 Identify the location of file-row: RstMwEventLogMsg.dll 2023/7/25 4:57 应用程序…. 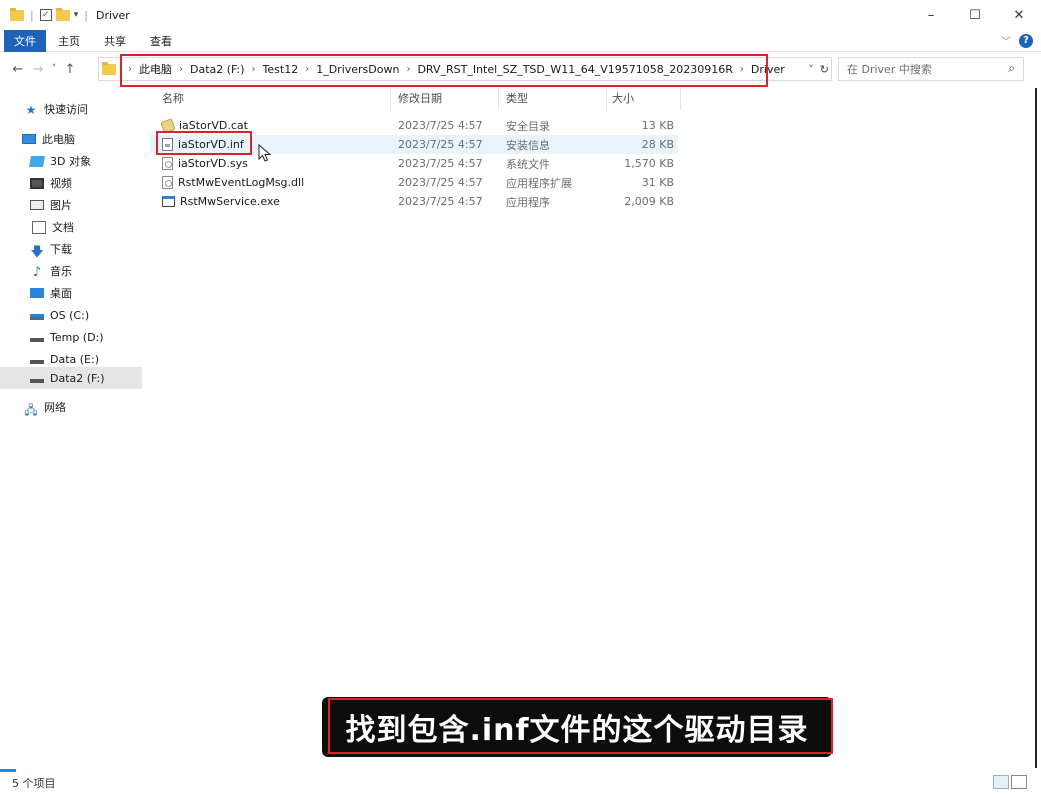
(414, 182).